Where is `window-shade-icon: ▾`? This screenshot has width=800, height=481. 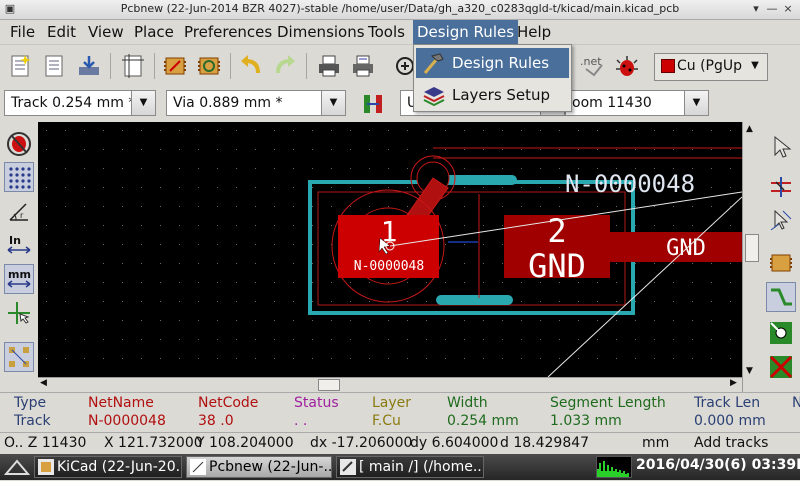 window-shade-icon: ▾ is located at coordinates (756, 9).